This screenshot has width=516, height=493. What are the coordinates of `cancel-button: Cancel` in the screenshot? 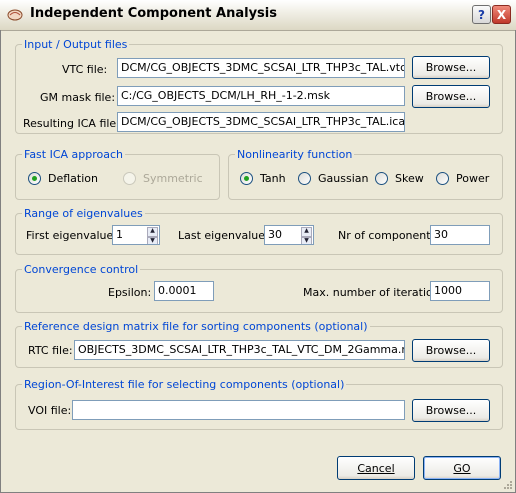 It's located at (376, 468).